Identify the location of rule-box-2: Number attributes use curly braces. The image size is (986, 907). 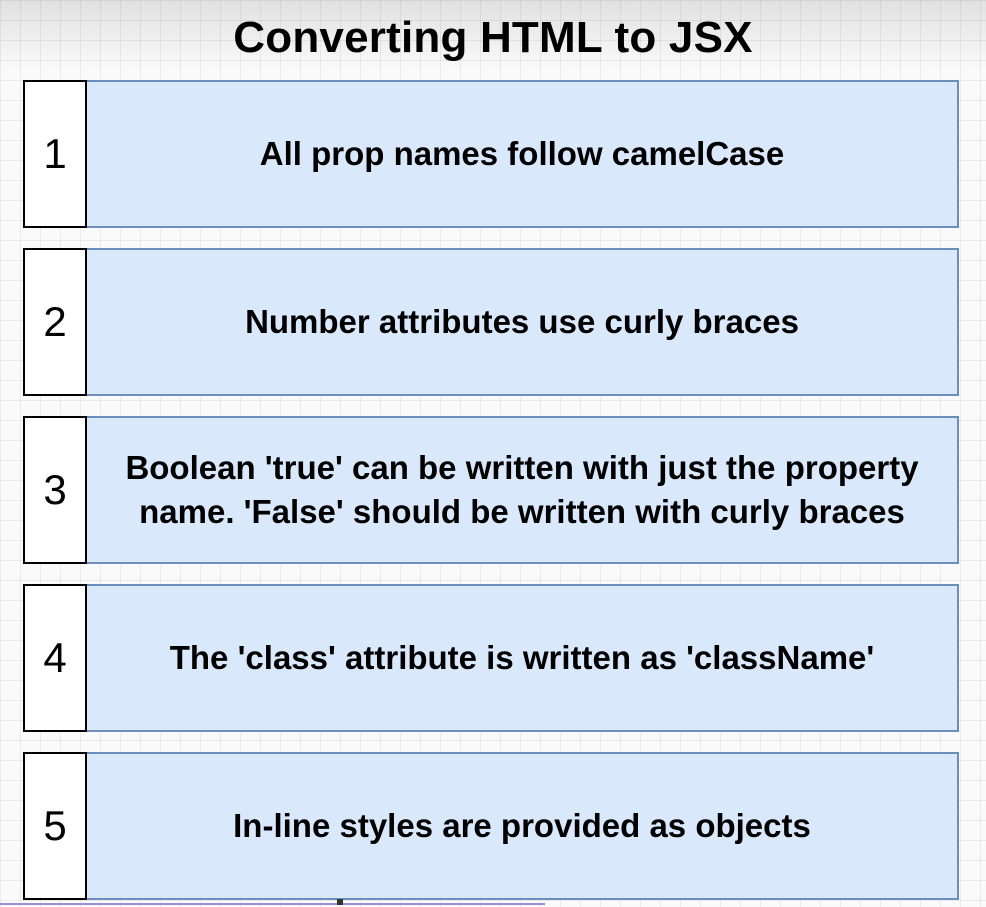
(523, 322).